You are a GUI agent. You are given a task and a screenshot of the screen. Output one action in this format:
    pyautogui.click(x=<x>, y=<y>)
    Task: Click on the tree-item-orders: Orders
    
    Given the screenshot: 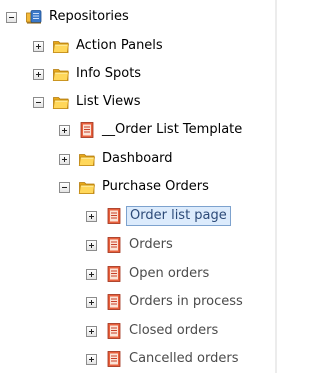 What is the action you would take?
    pyautogui.click(x=88, y=245)
    